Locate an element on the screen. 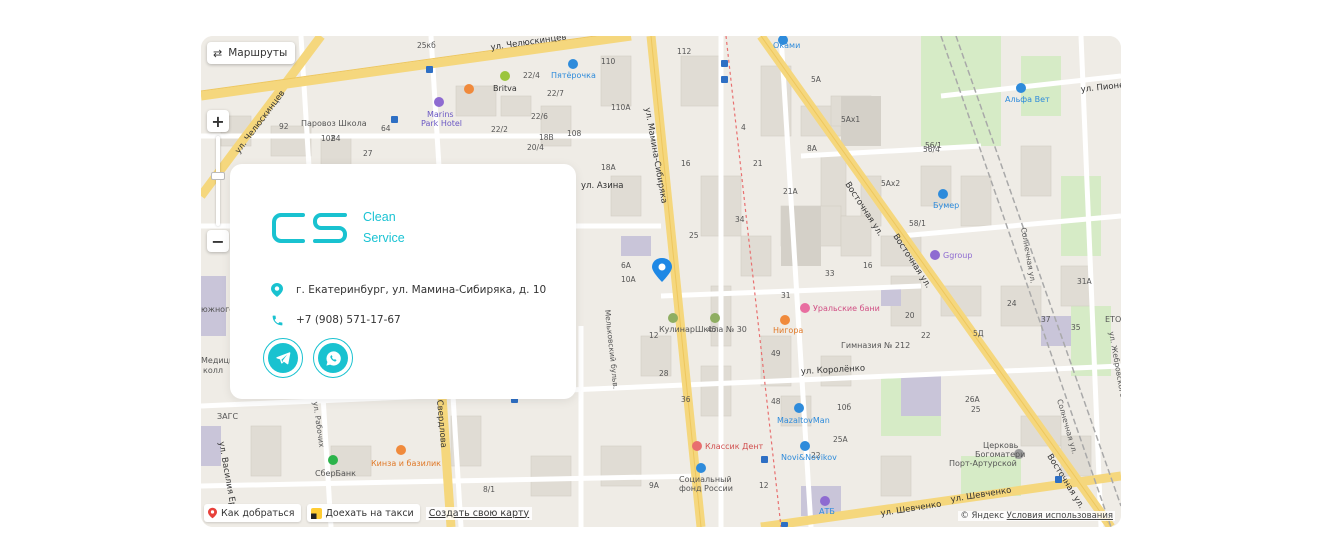 The image size is (1340, 559). company-name: Clean Service is located at coordinates (384, 228).